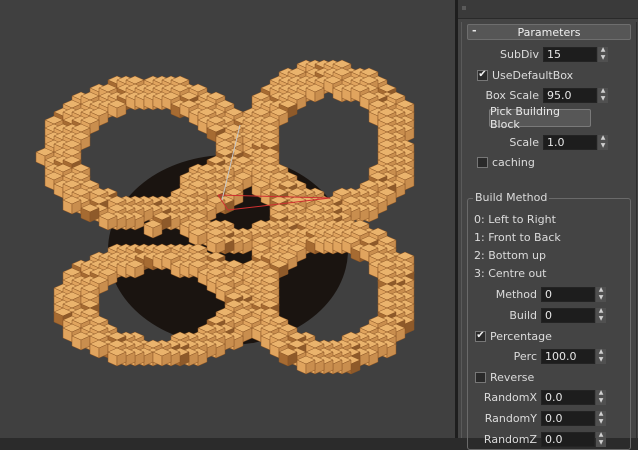  I want to click on scale-field: 1.0, so click(570, 142).